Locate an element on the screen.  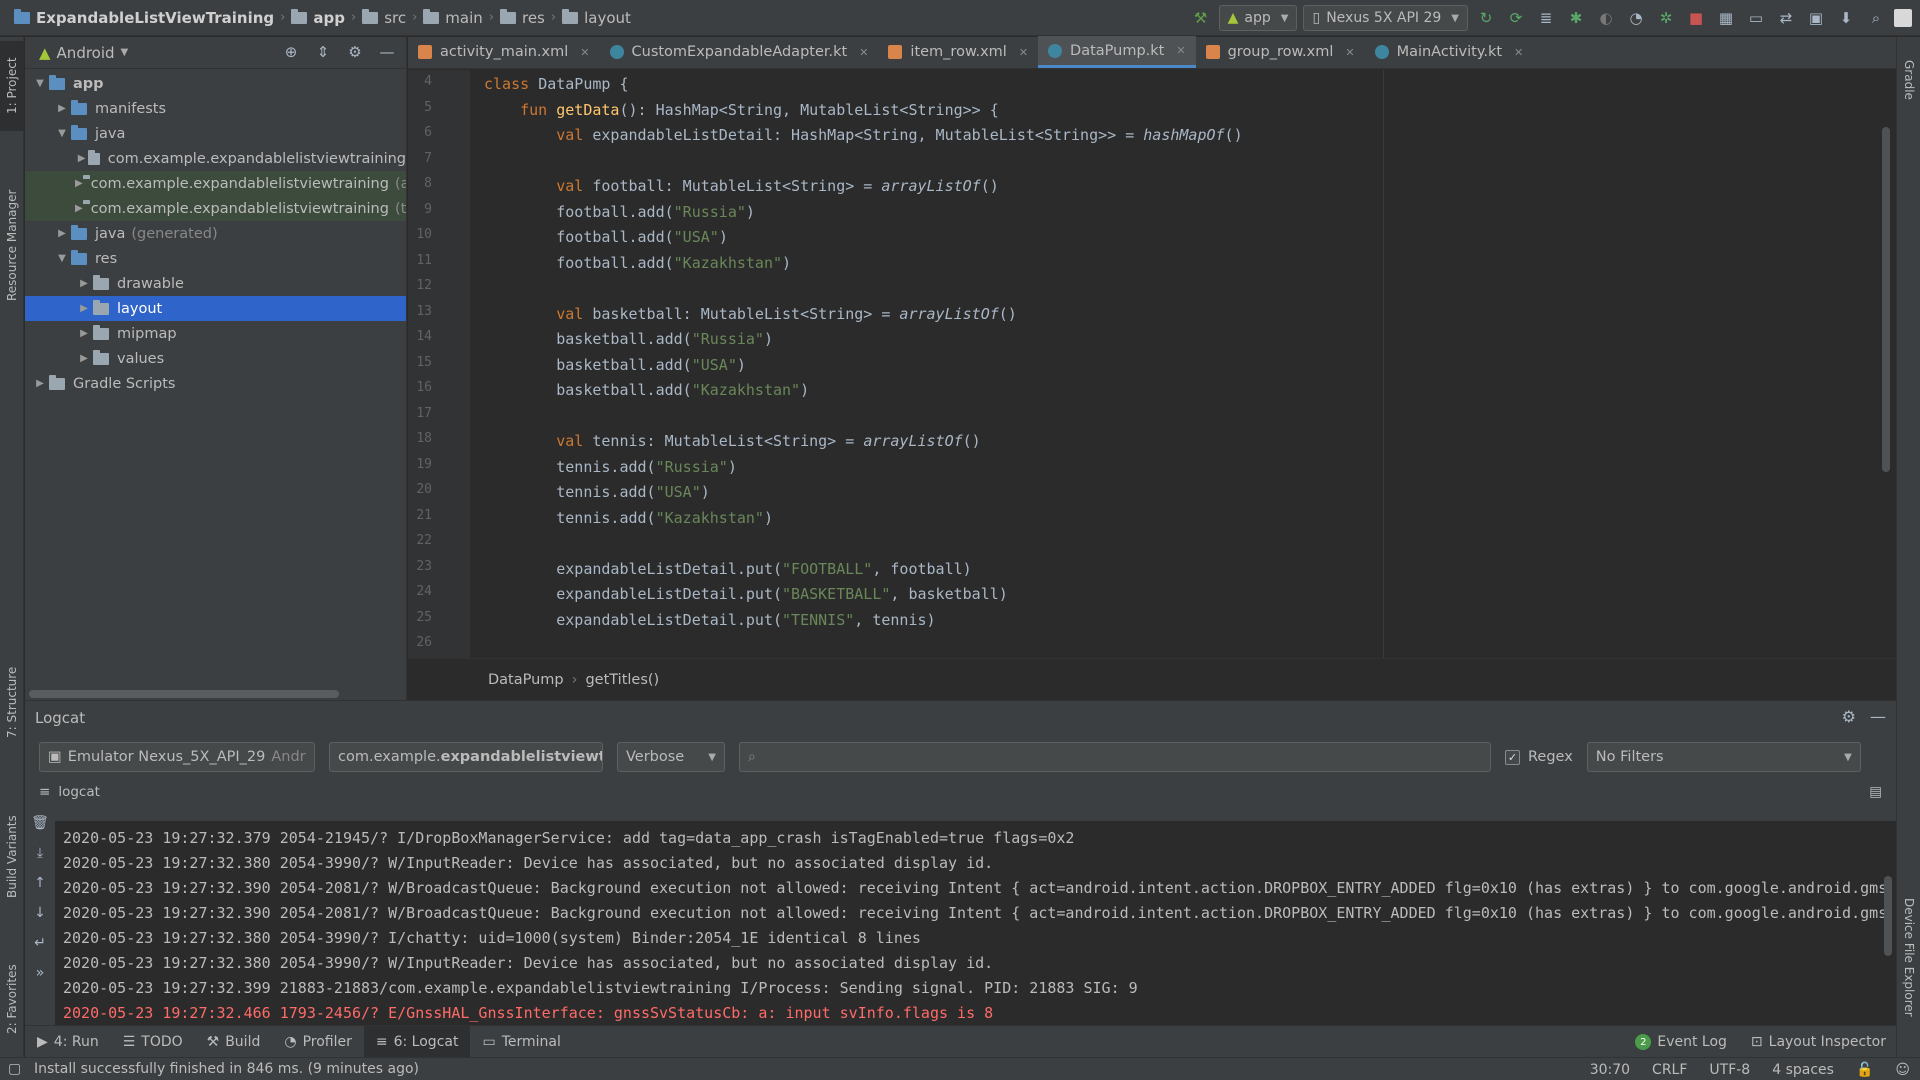
run-icon: ↻ is located at coordinates (1486, 18).